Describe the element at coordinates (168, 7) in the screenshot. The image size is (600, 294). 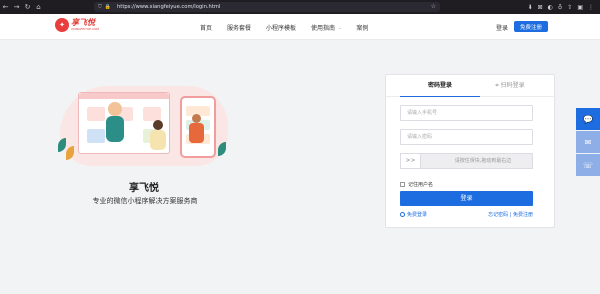
I see `url-text: https://www.xiangfeiyue.com/login.html` at that location.